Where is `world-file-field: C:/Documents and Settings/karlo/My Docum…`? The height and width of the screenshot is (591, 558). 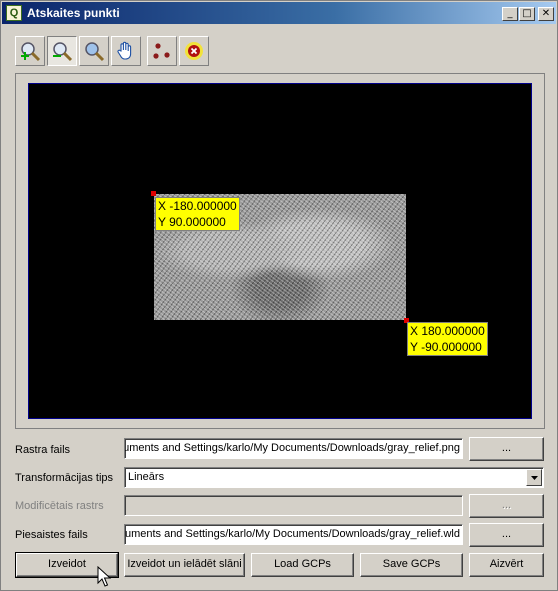 world-file-field: C:/Documents and Settings/karlo/My Docum… is located at coordinates (293, 534).